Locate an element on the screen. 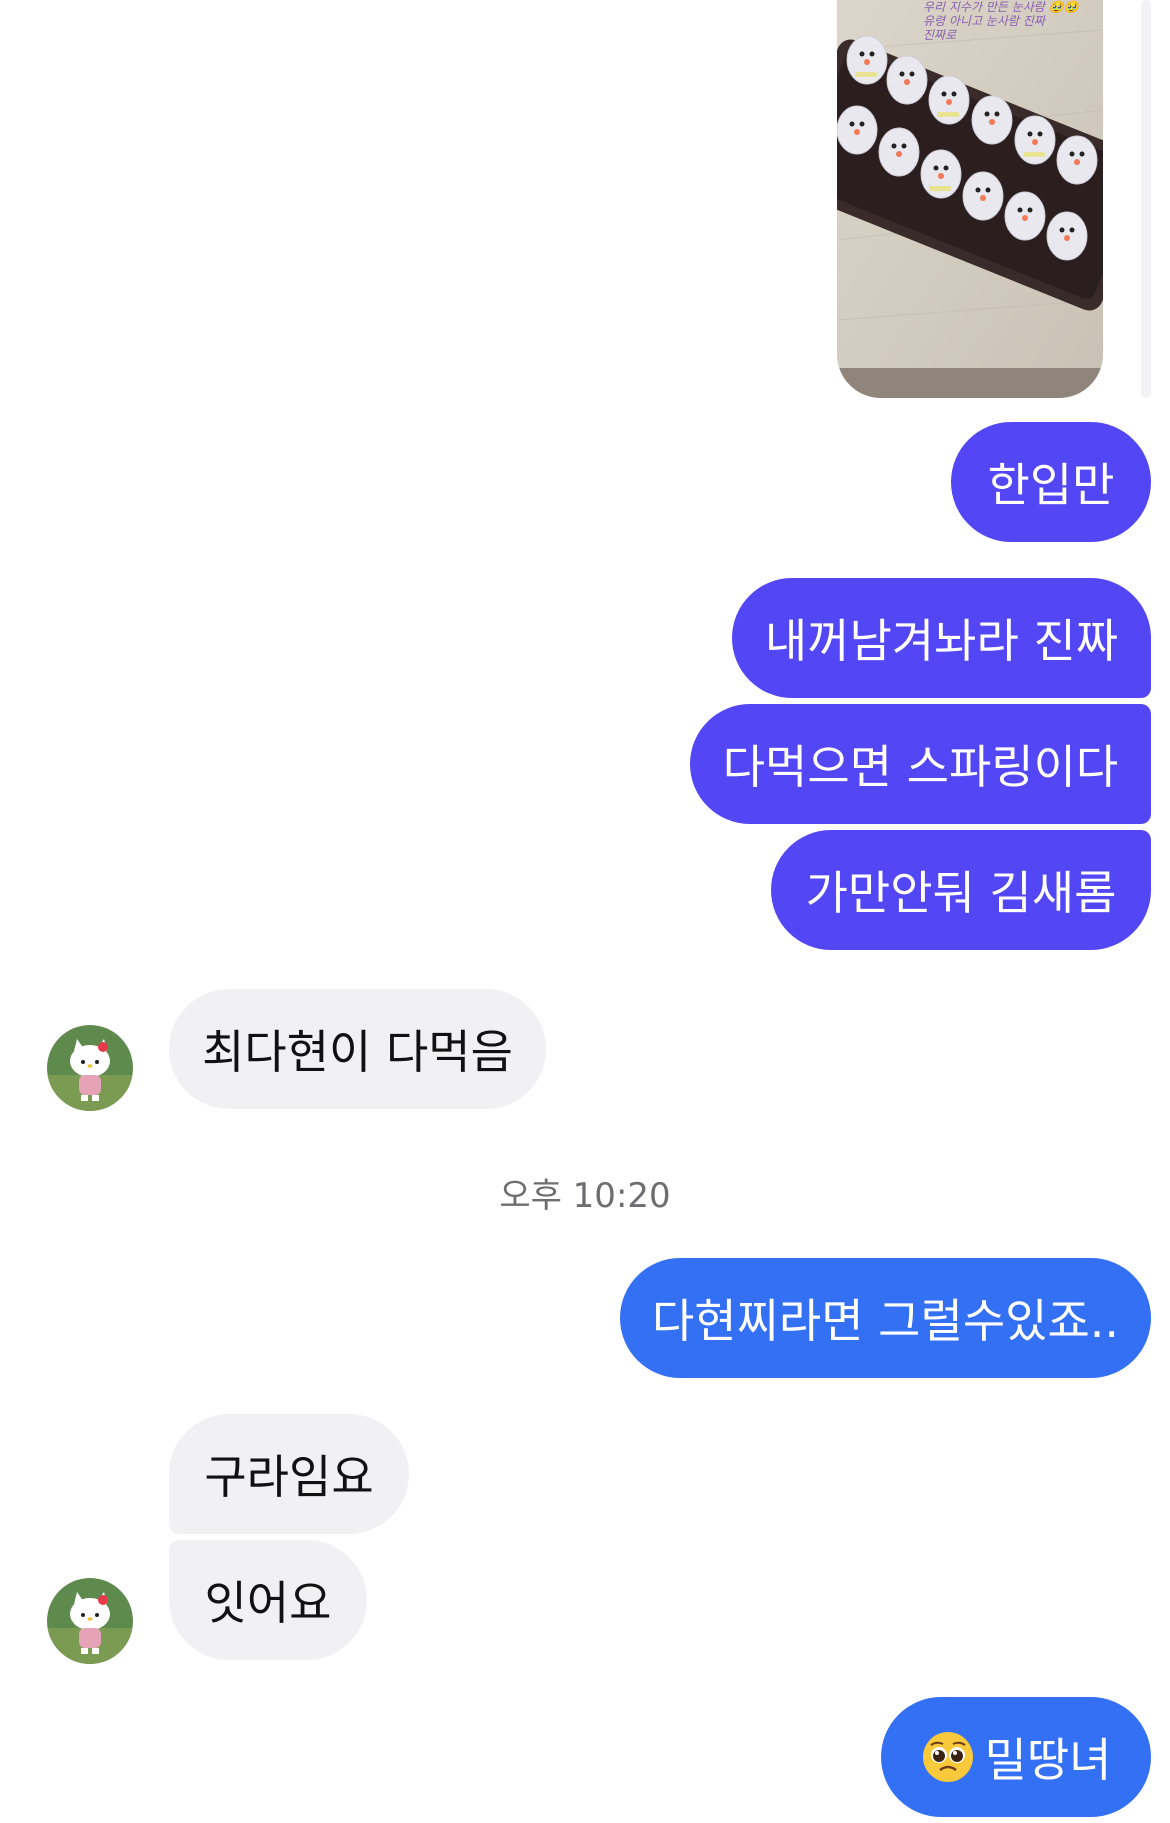 The width and height of the screenshot is (1170, 1823). message-text: 구라임요 is located at coordinates (289, 1477).